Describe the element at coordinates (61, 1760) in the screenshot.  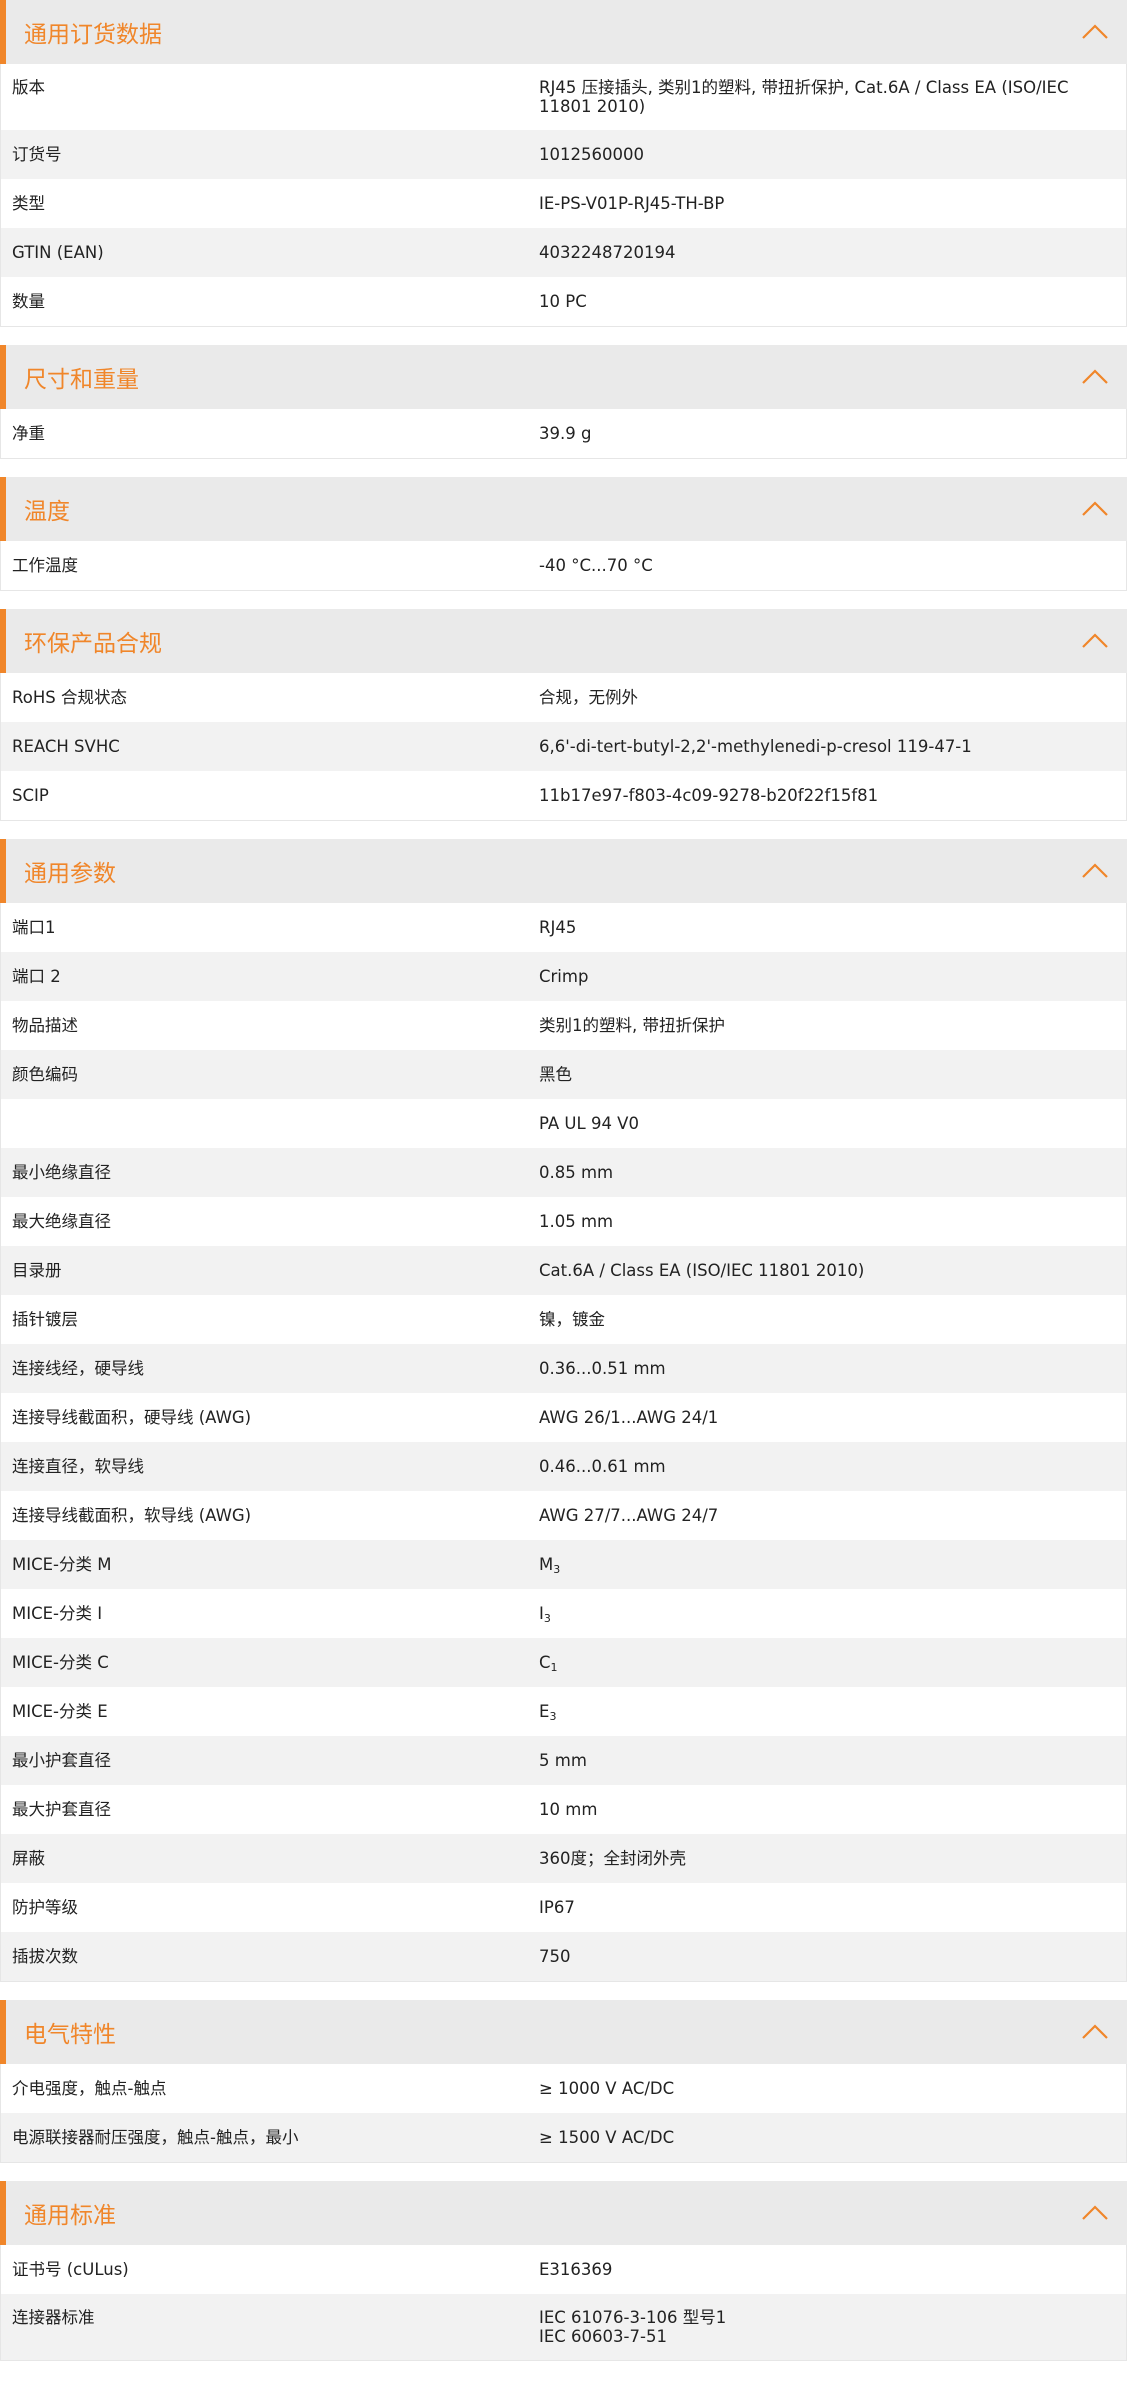
I see `spec-label: 最小护套直径` at that location.